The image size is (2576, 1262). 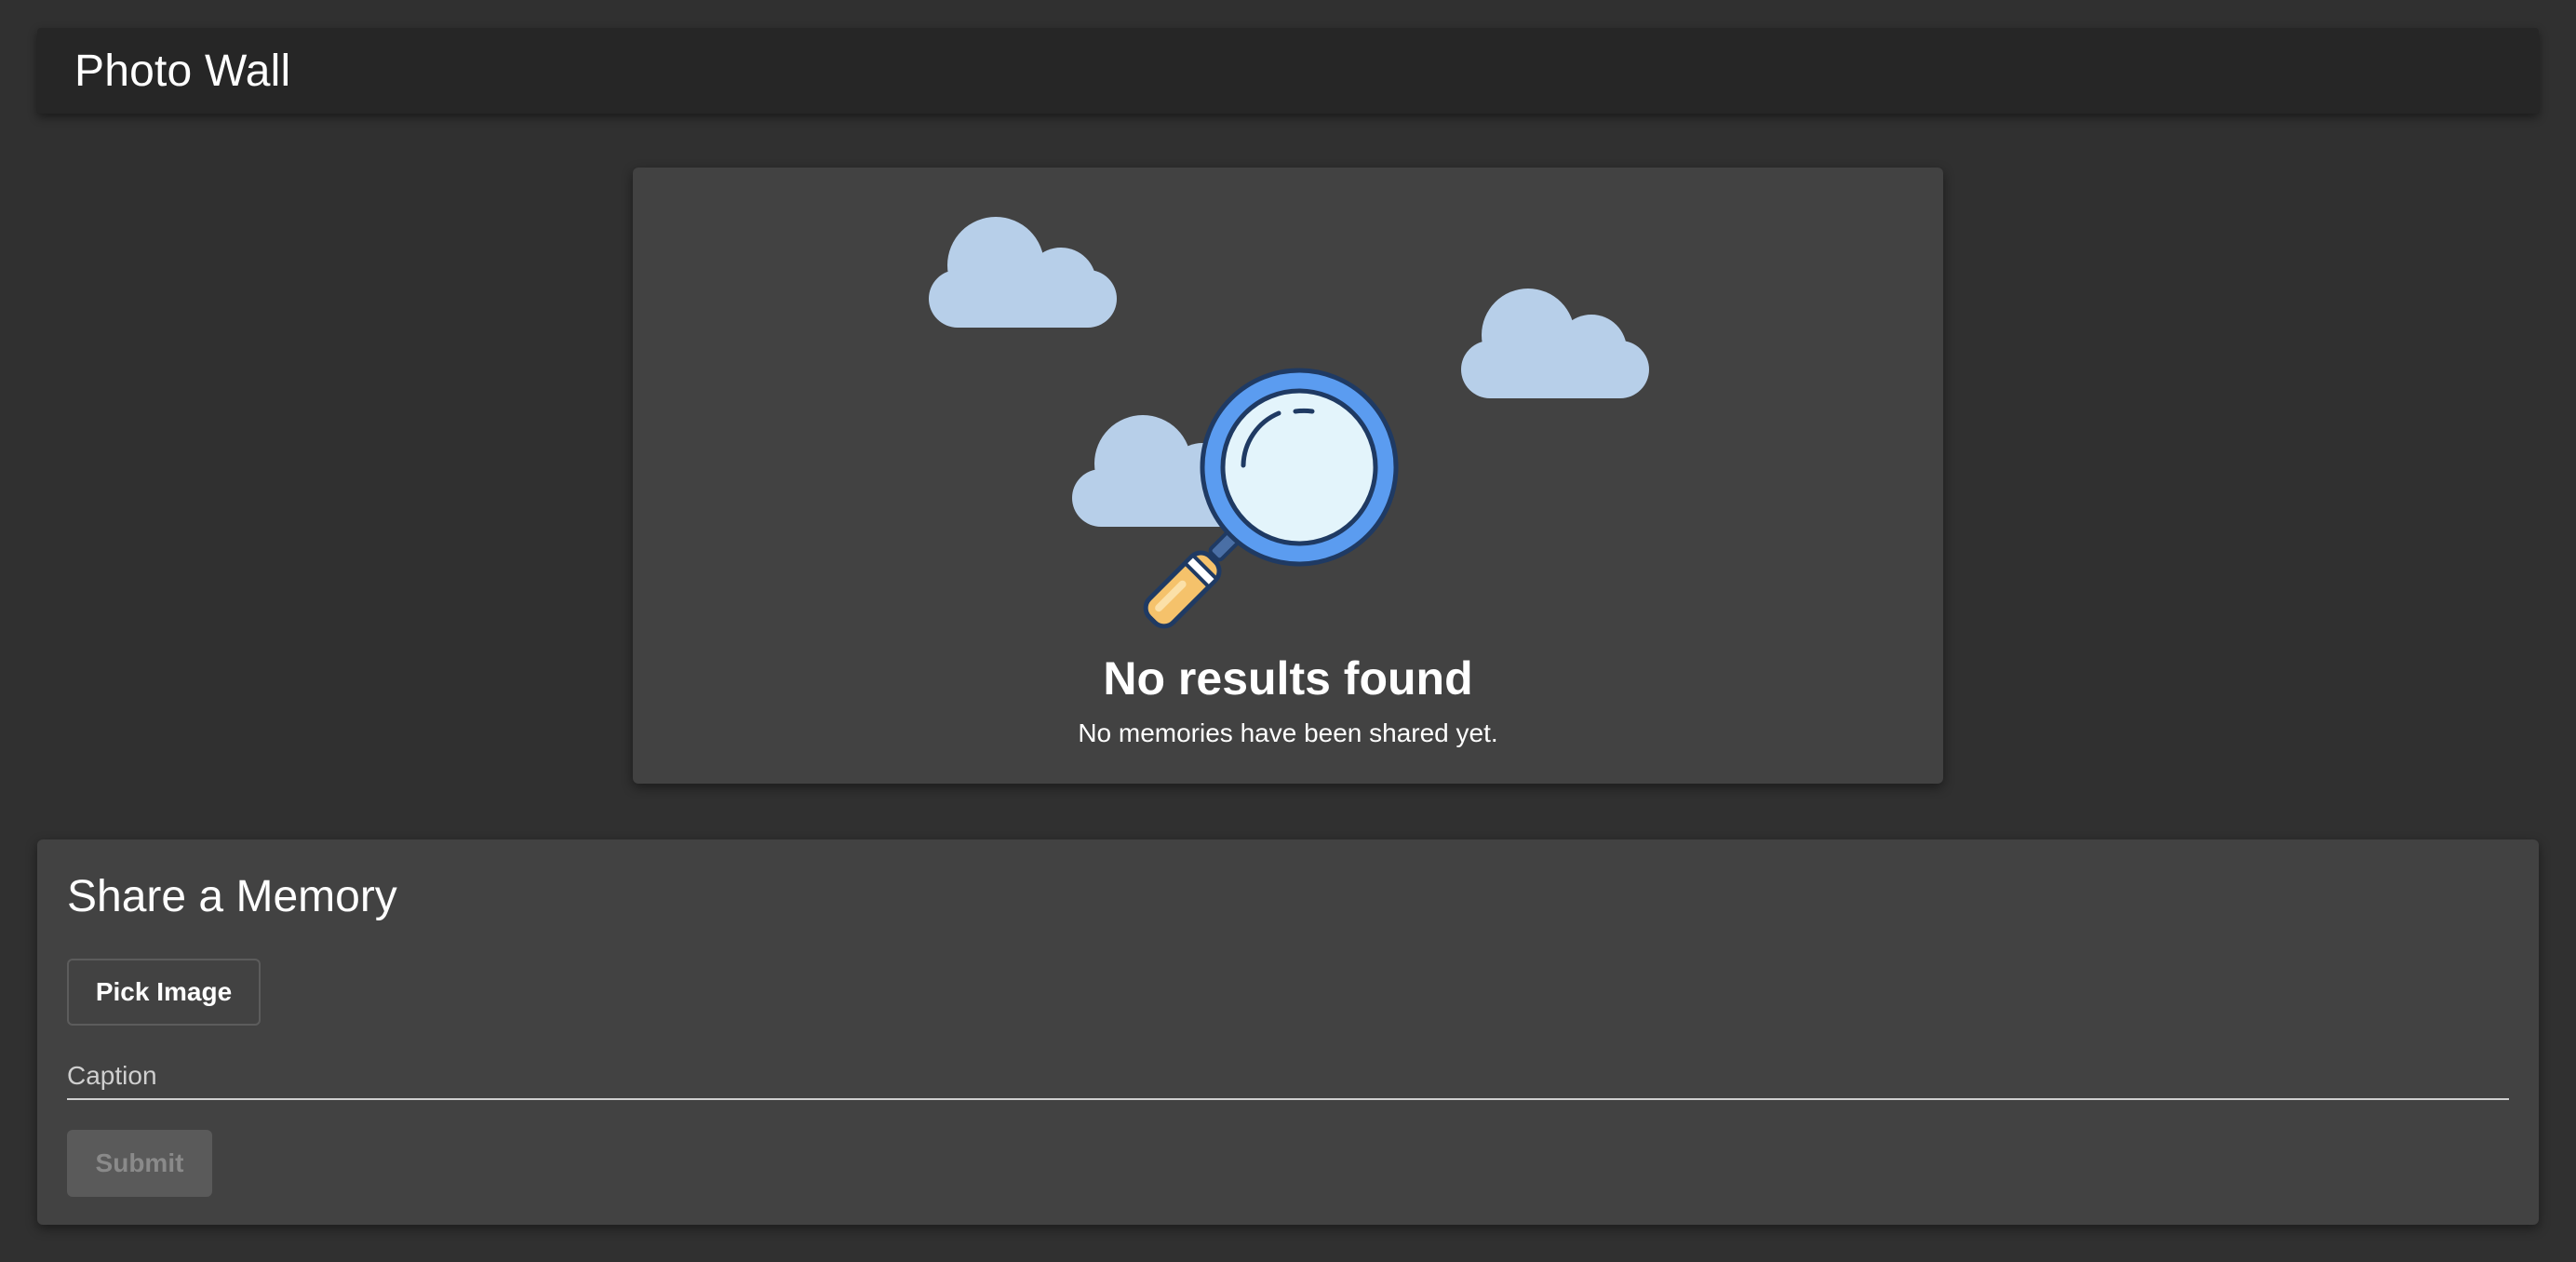 What do you see at coordinates (1288, 71) in the screenshot?
I see `app-bar: Photo Wall` at bounding box center [1288, 71].